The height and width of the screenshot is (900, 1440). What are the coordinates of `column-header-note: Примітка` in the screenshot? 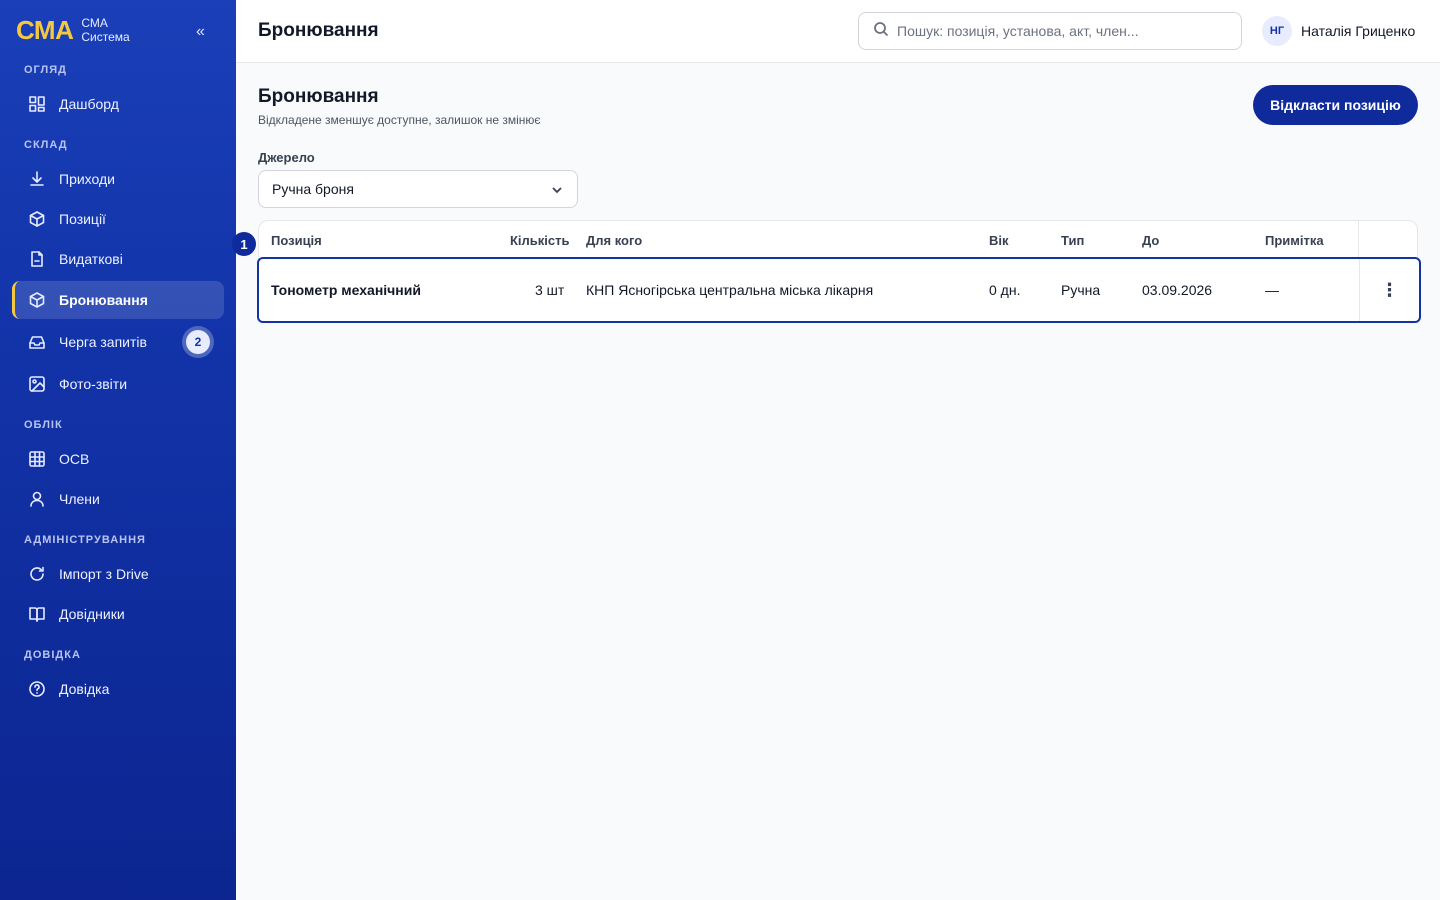 It's located at (1294, 240).